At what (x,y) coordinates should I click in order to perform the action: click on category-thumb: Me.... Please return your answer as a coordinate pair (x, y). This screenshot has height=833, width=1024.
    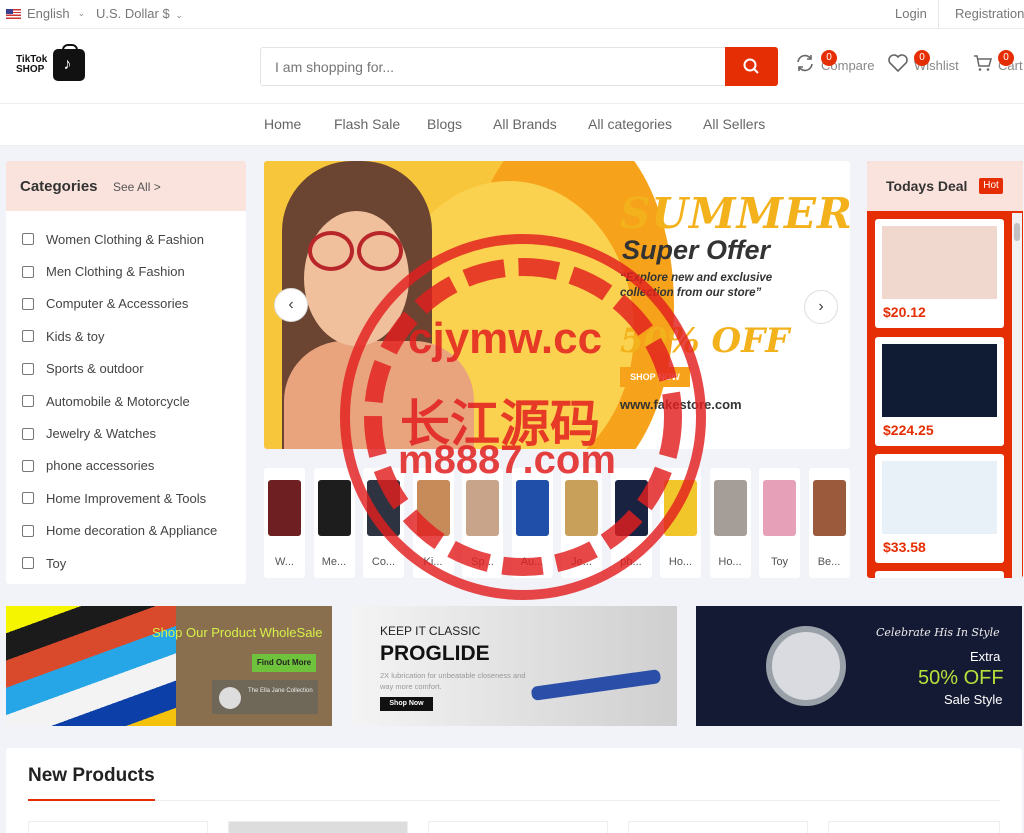
    Looking at the image, I should click on (334, 523).